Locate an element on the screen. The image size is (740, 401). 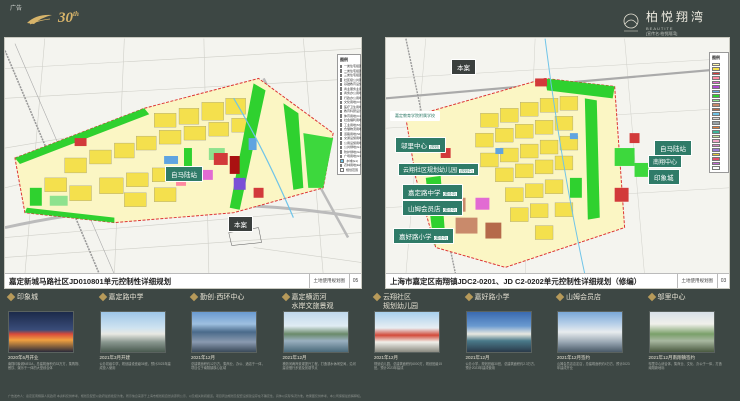
yinxiang-city-label: 印象城 is located at coordinates (664, 177).